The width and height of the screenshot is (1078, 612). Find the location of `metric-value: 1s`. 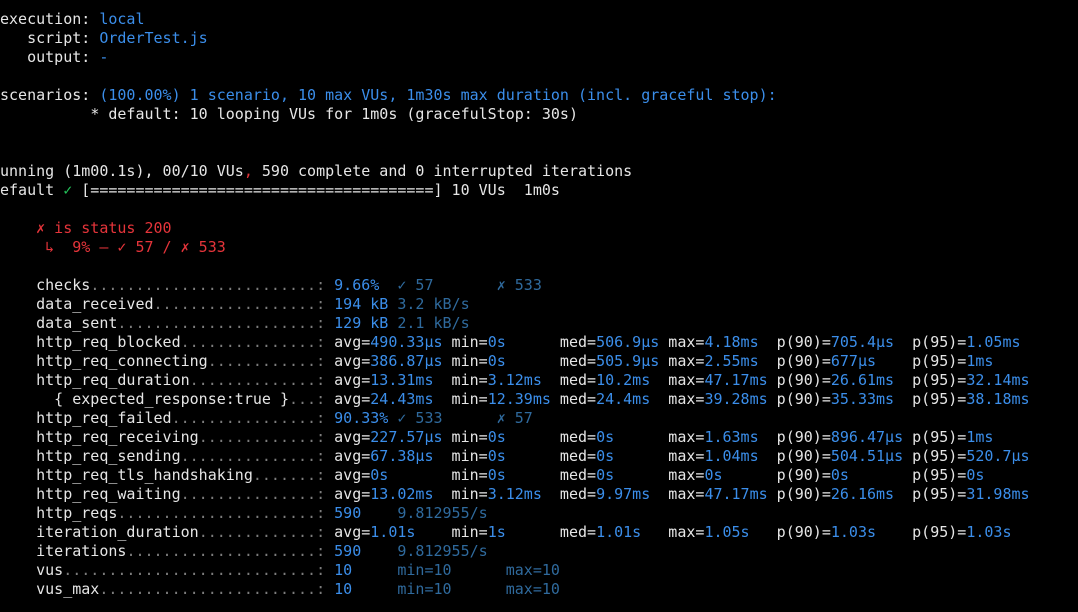

metric-value: 1s is located at coordinates (496, 532).